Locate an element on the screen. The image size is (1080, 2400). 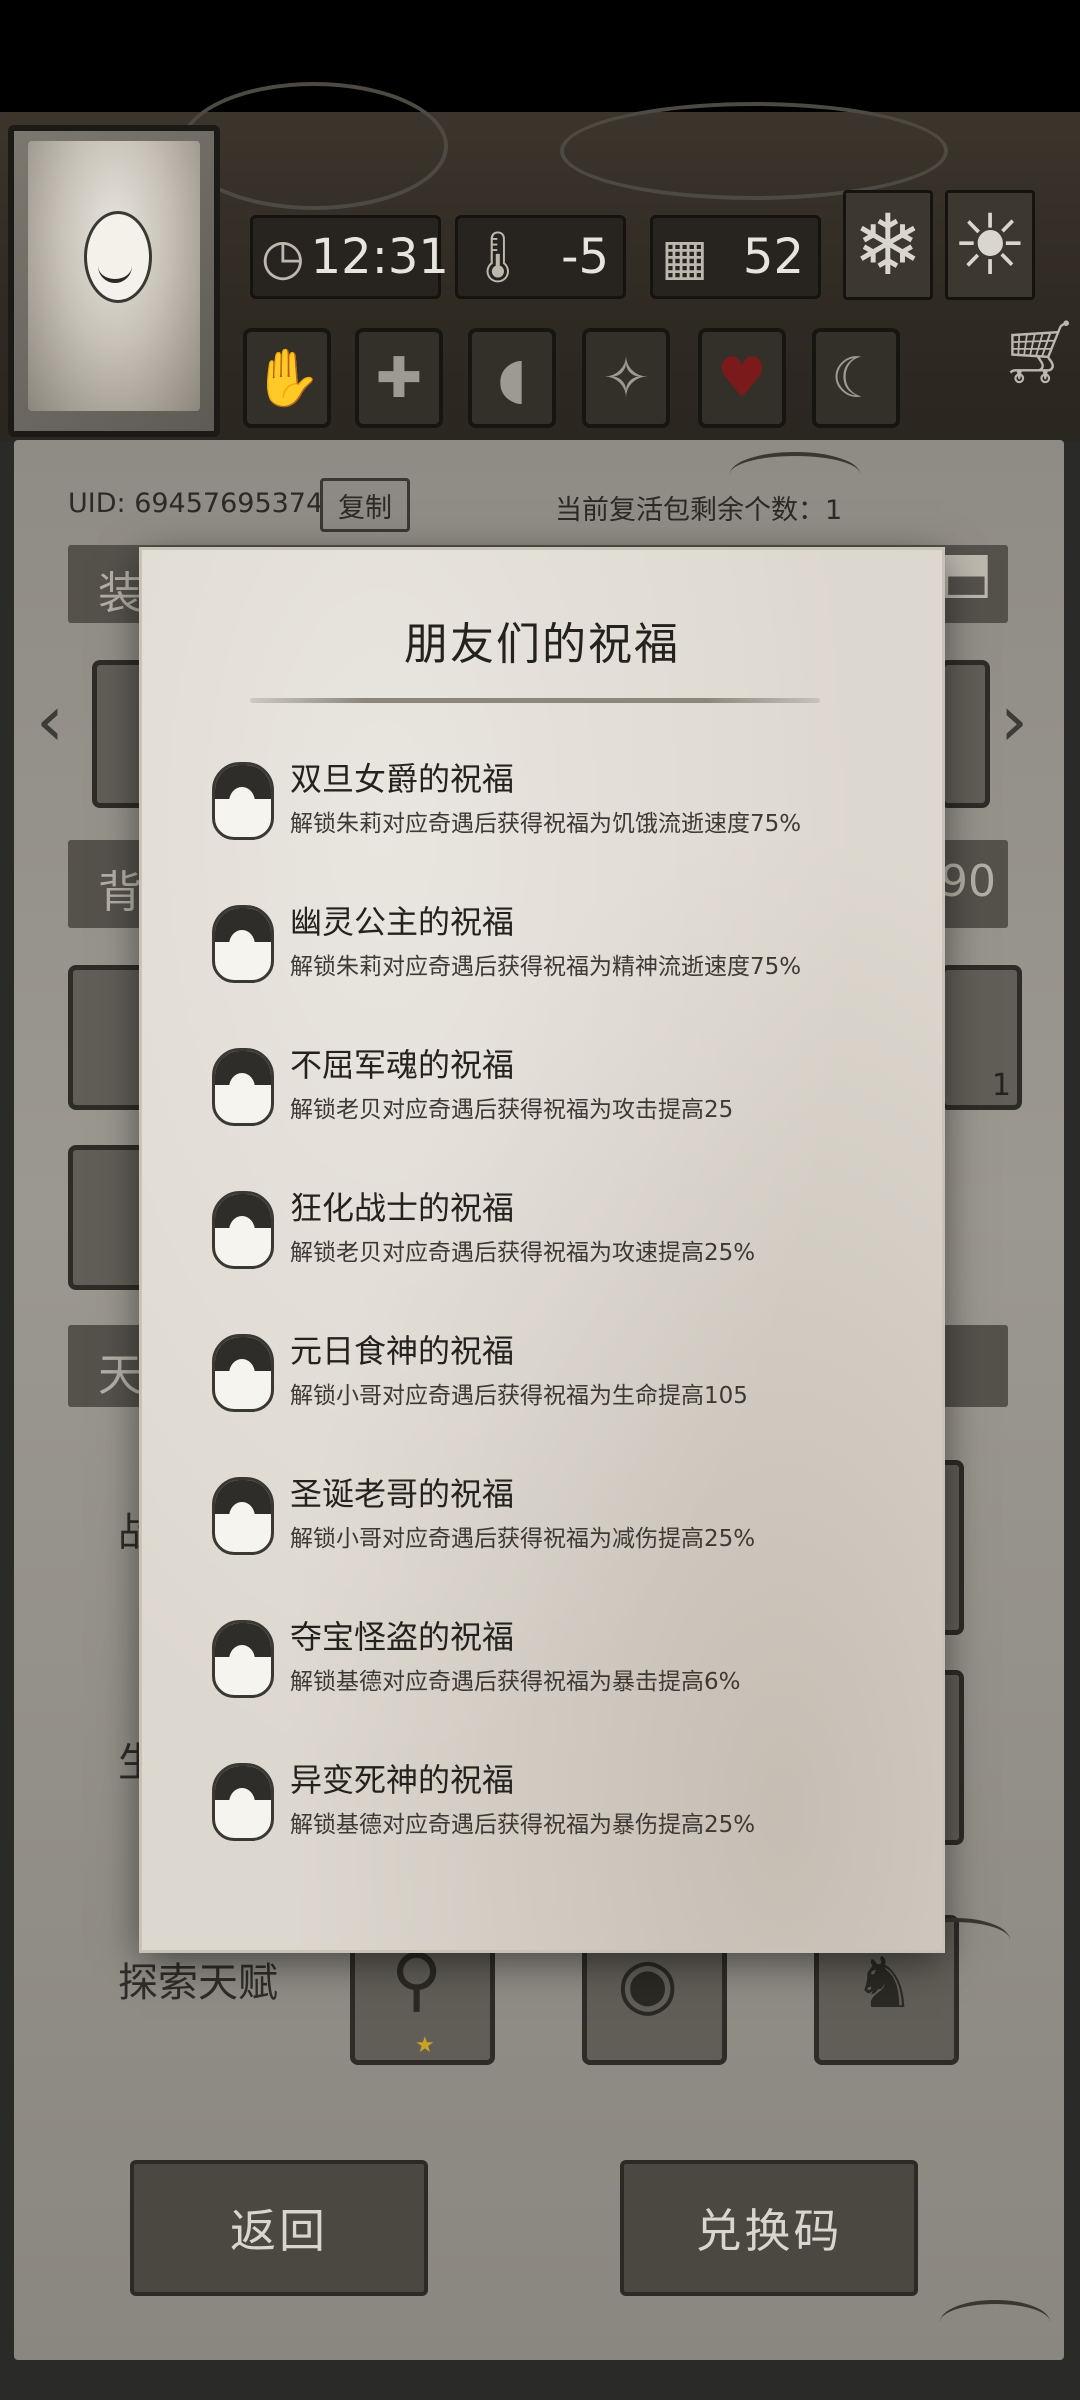
blessing-title: 夺宝怪盗的祝福 is located at coordinates (402, 1637).